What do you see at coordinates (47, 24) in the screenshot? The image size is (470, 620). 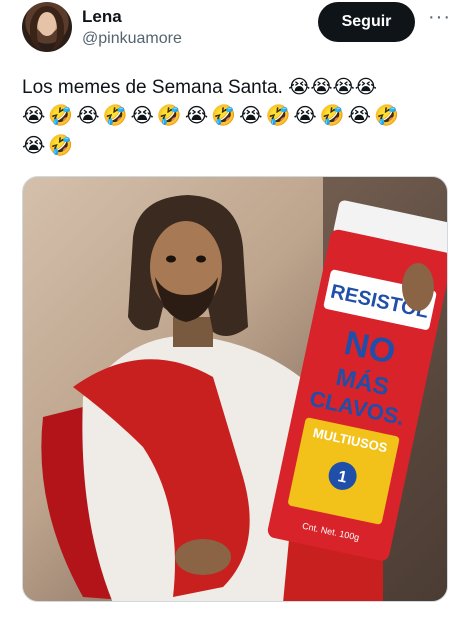 I see `avatar-face` at bounding box center [47, 24].